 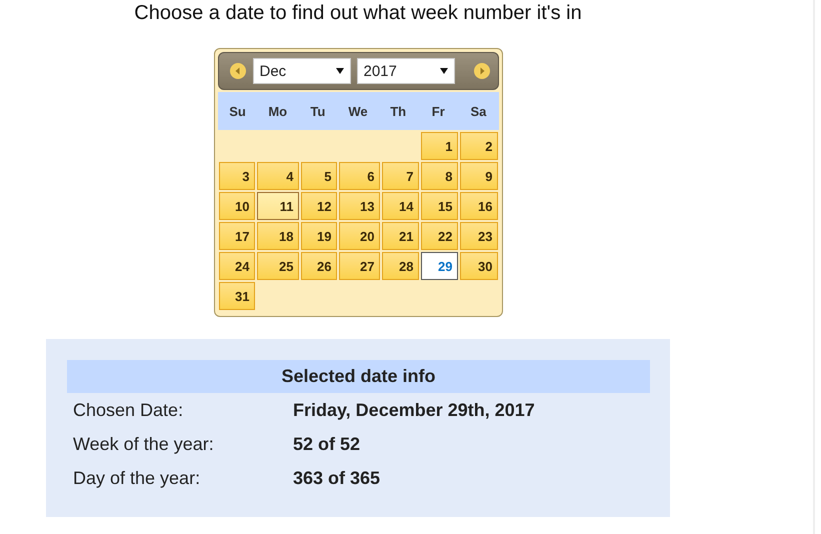 What do you see at coordinates (277, 206) in the screenshot?
I see `calendar-day: 11` at bounding box center [277, 206].